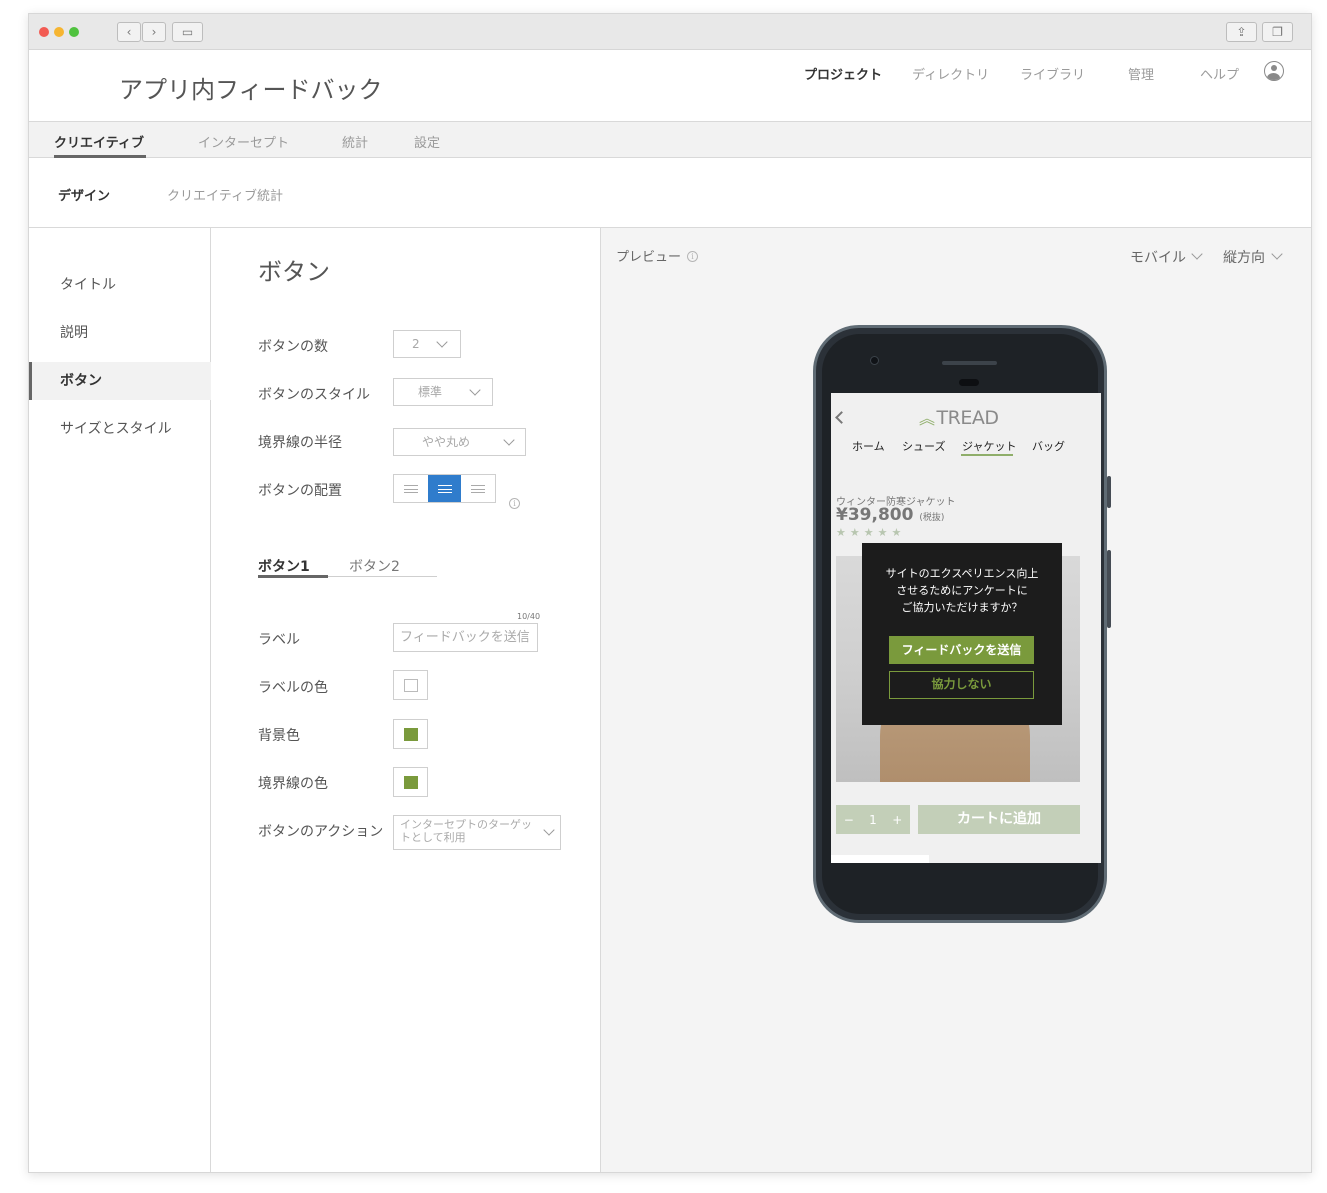  What do you see at coordinates (962, 607) in the screenshot?
I see `modal-message-line3: ご協力いただけますか？` at bounding box center [962, 607].